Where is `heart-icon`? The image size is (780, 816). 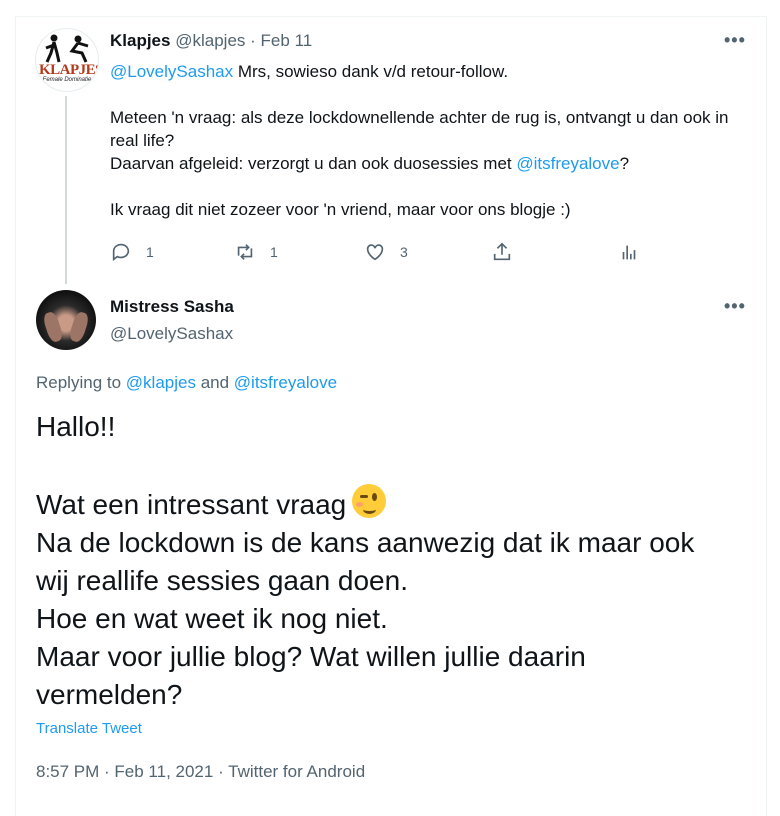
heart-icon is located at coordinates (375, 252).